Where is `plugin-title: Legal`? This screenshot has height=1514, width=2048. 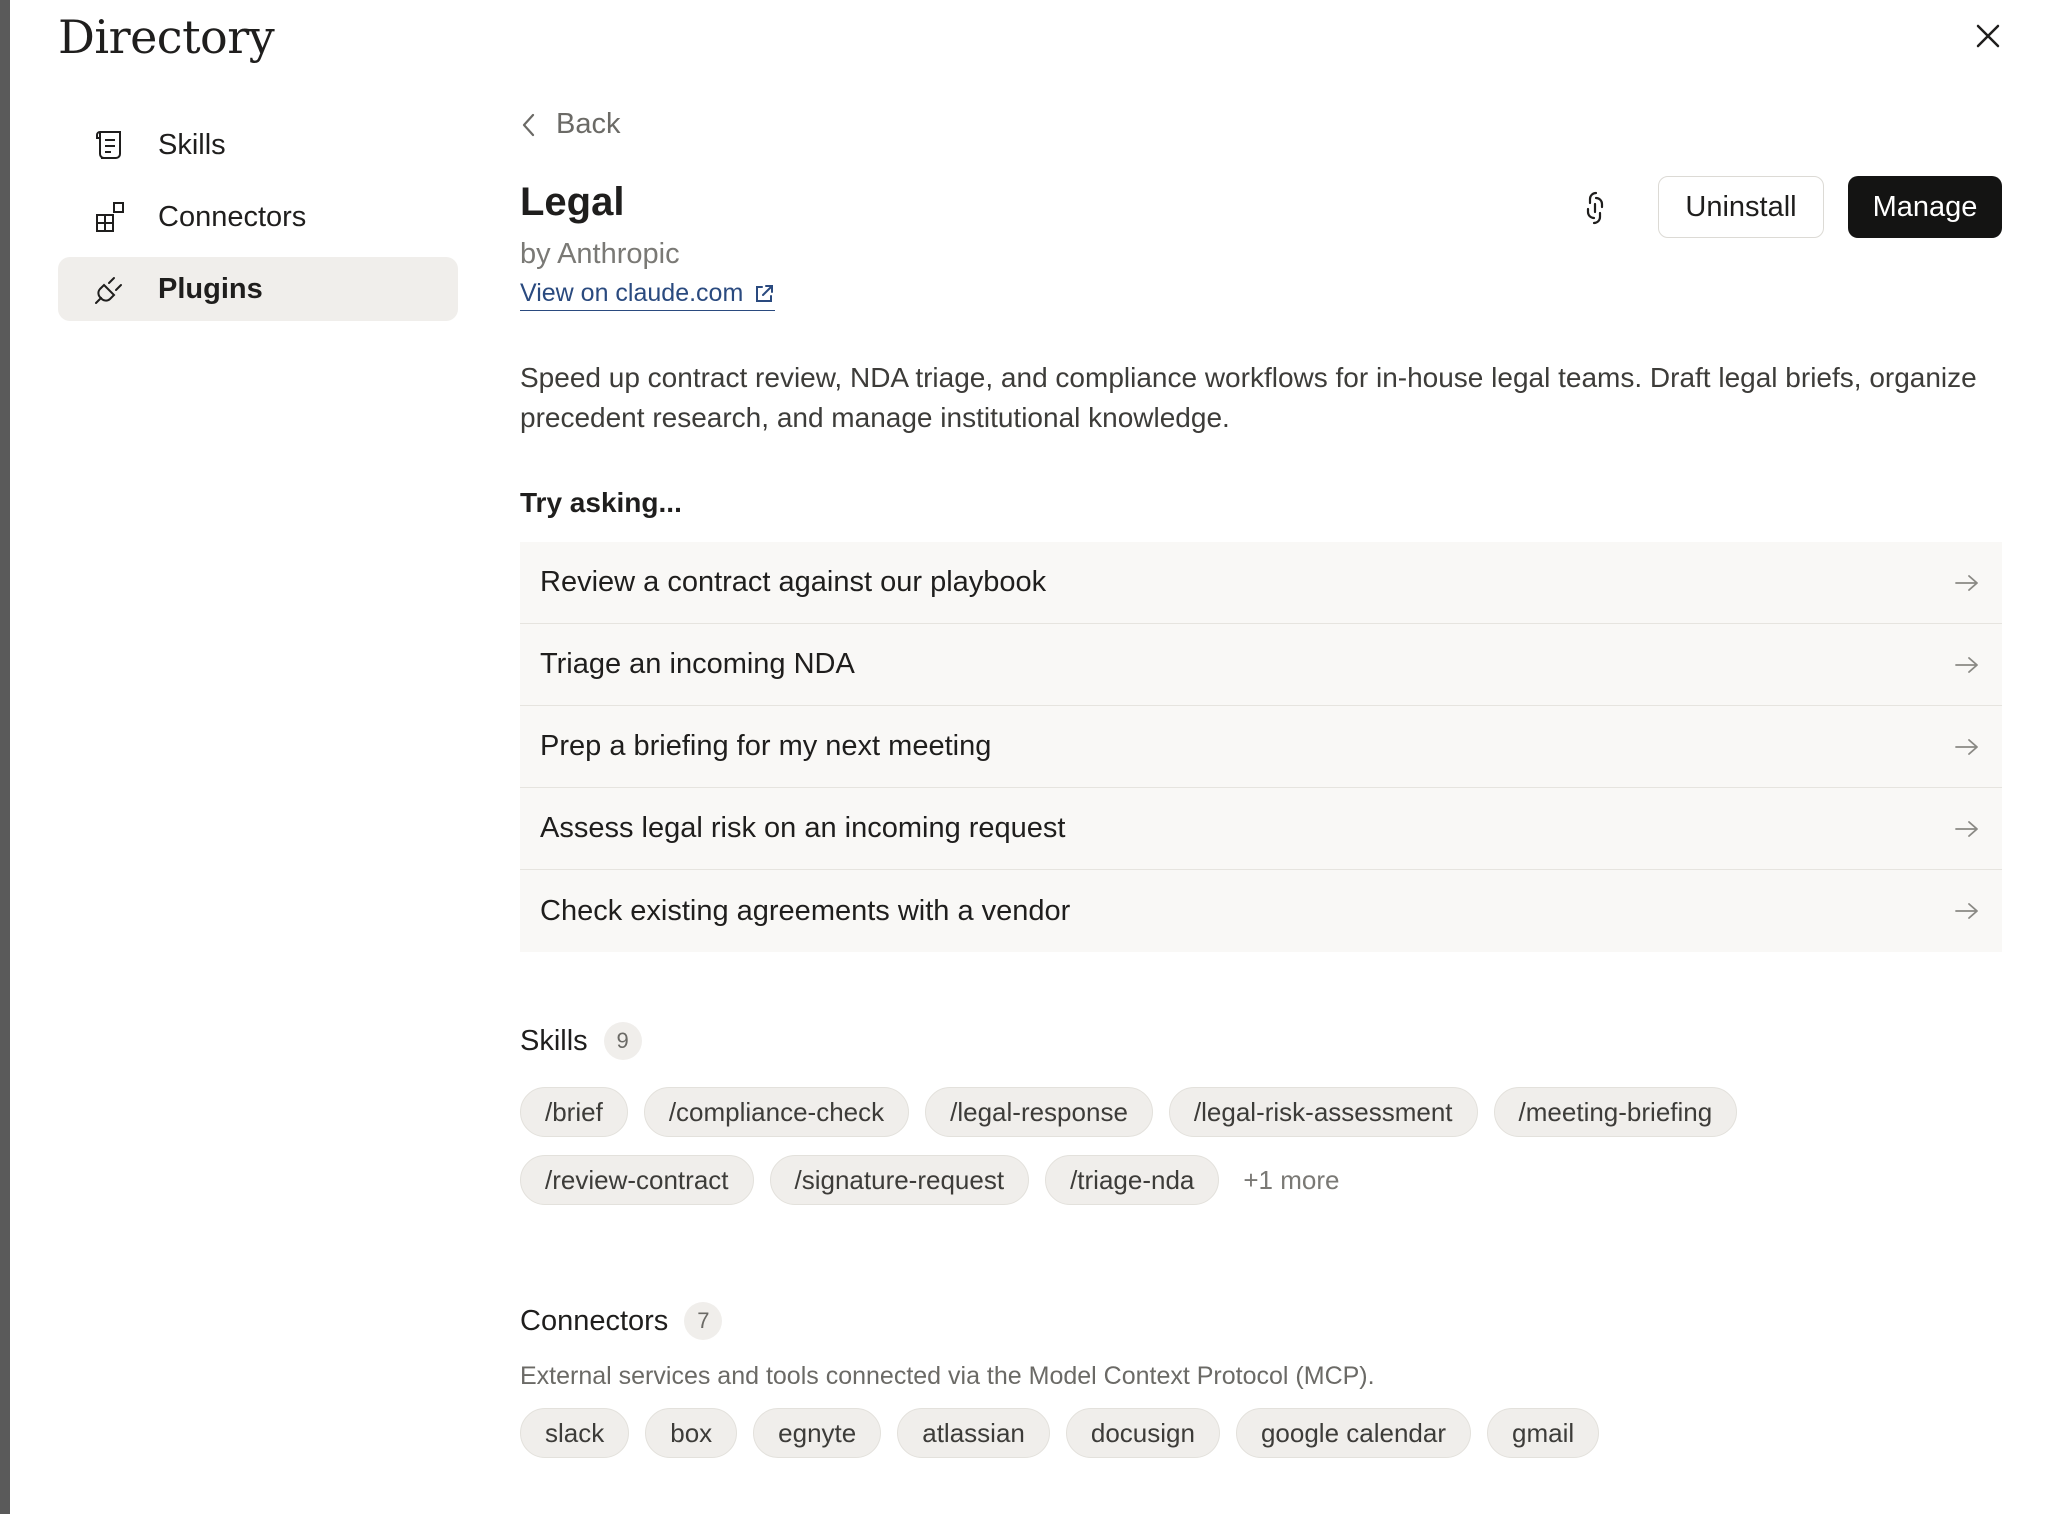
plugin-title: Legal is located at coordinates (572, 202).